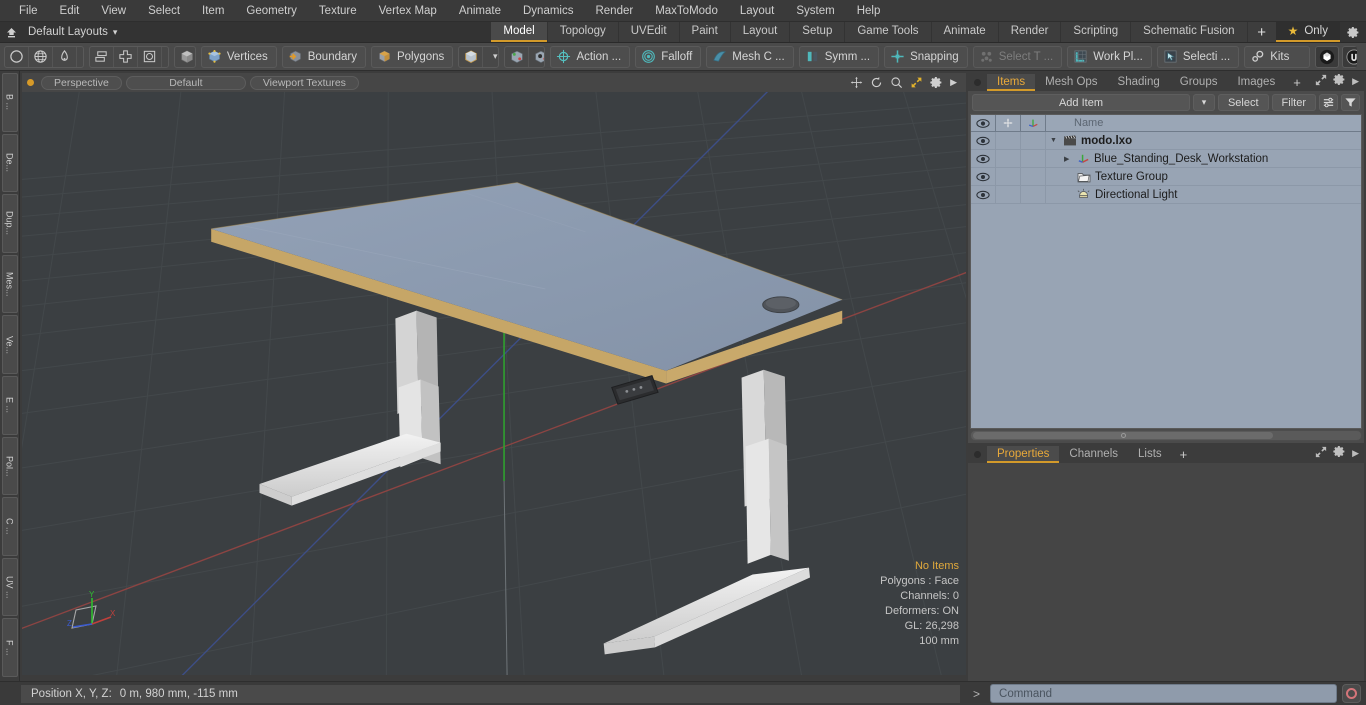  I want to click on list-options-icon, so click(1328, 102).